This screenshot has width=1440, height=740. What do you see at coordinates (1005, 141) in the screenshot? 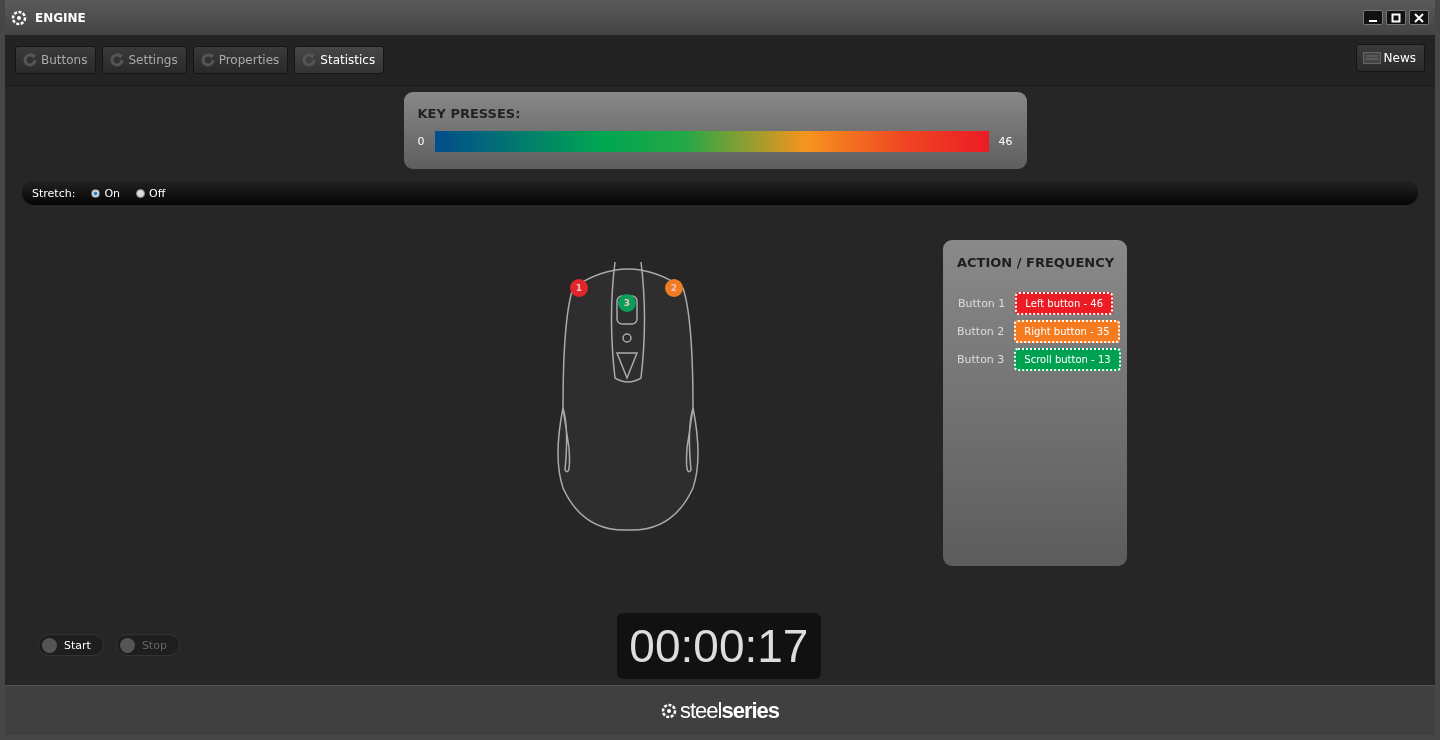
I see `scale-max-label: 46` at bounding box center [1005, 141].